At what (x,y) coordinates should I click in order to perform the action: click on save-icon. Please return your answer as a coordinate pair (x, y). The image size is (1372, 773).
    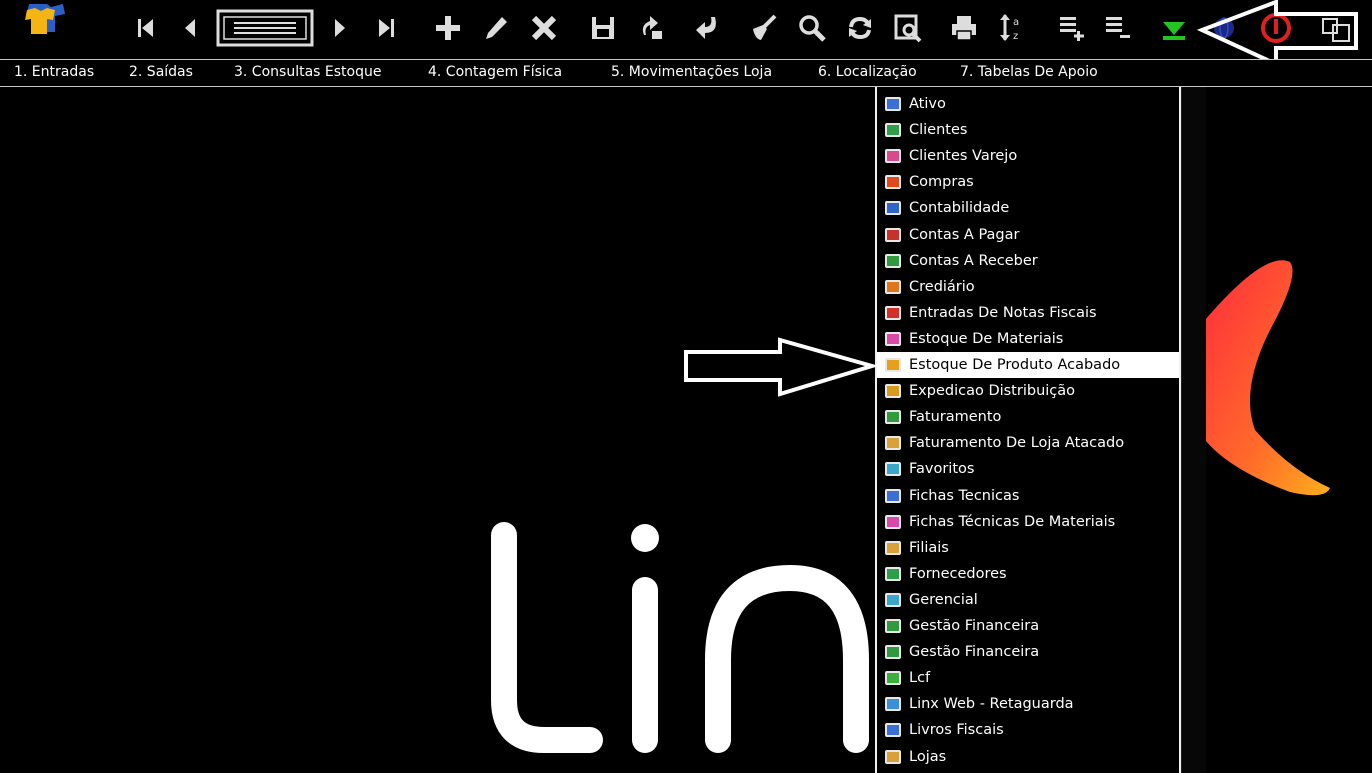
    Looking at the image, I should click on (603, 28).